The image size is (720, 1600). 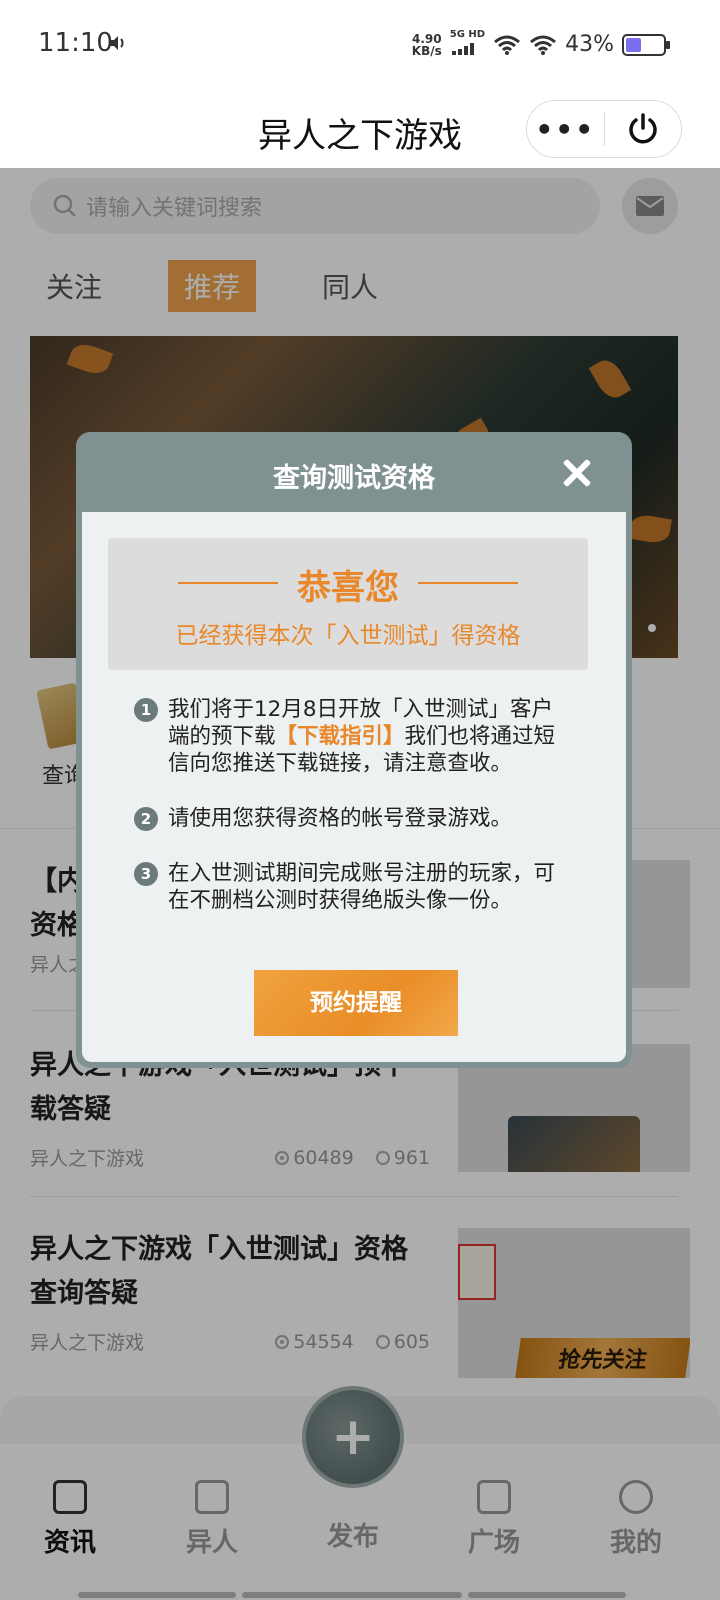 I want to click on status-icons: 4.90 KB/s 5G HD 43%, so click(x=541, y=44).